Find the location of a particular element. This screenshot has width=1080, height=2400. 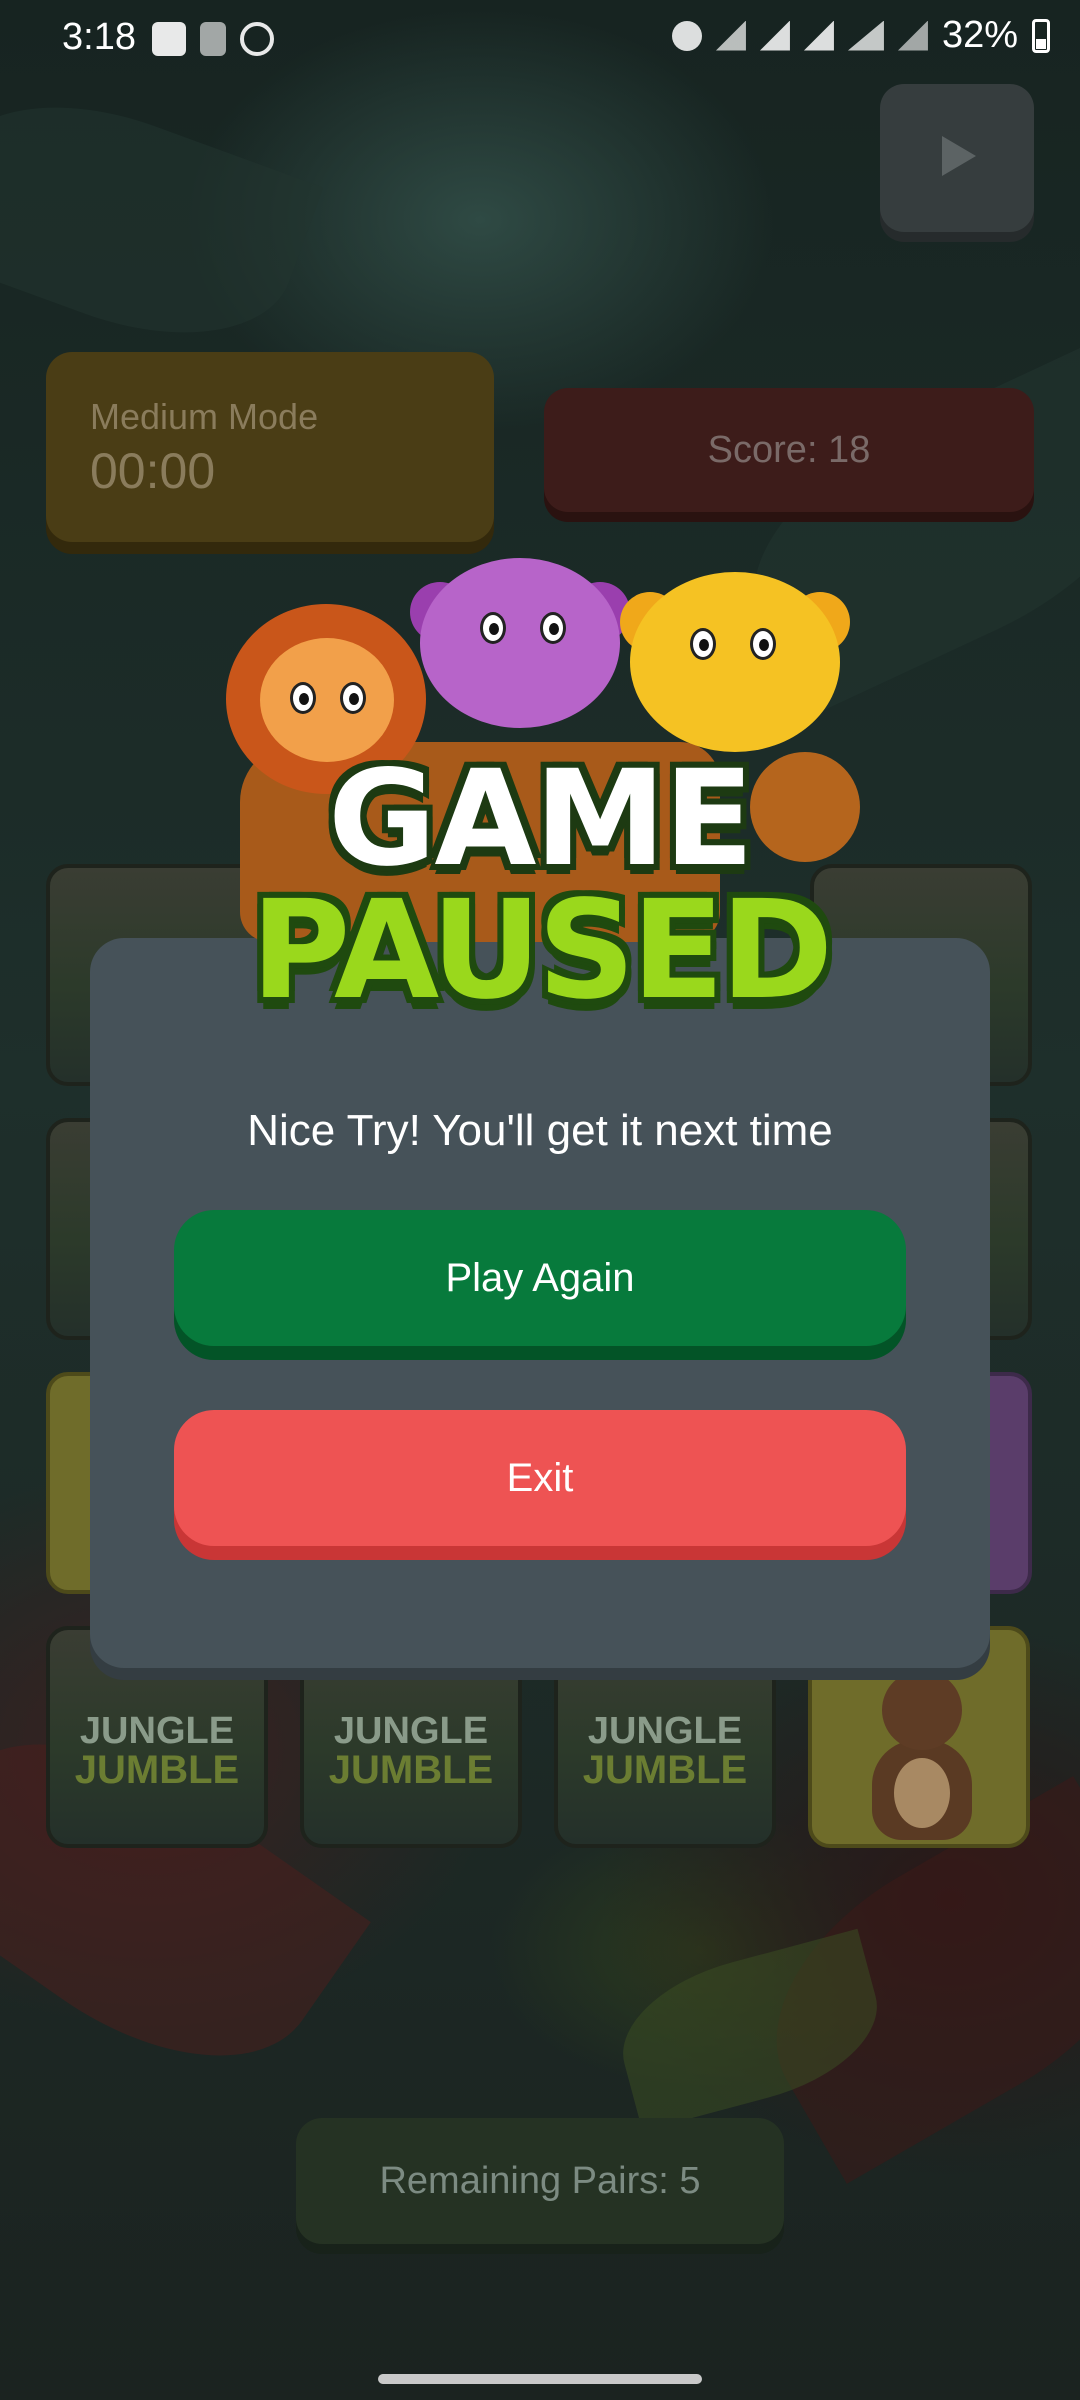

play-icon is located at coordinates (959, 156).